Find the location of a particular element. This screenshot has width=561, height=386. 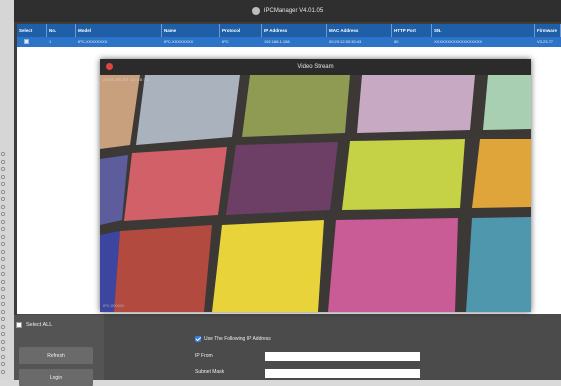

row-select-checkbox is located at coordinates (26, 41).